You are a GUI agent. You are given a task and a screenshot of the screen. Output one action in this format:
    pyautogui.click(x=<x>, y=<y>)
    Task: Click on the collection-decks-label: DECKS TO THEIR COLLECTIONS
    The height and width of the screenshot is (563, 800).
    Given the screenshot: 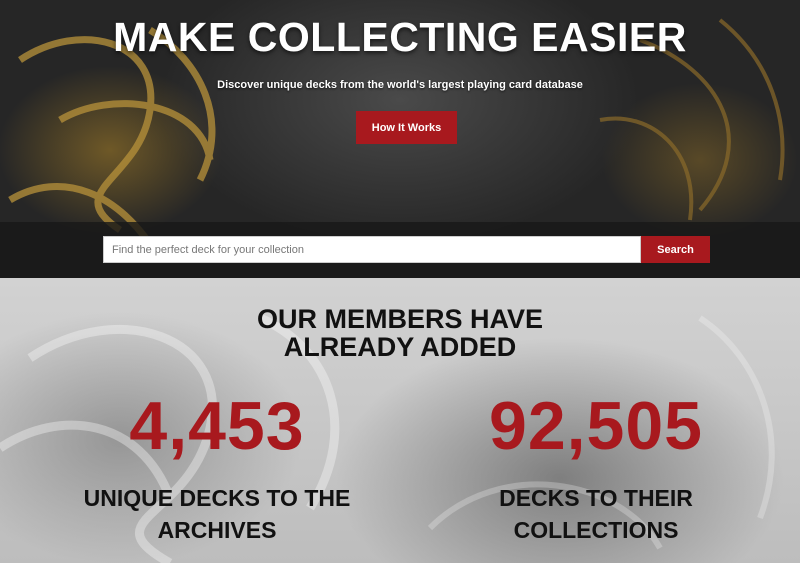 What is the action you would take?
    pyautogui.click(x=596, y=514)
    